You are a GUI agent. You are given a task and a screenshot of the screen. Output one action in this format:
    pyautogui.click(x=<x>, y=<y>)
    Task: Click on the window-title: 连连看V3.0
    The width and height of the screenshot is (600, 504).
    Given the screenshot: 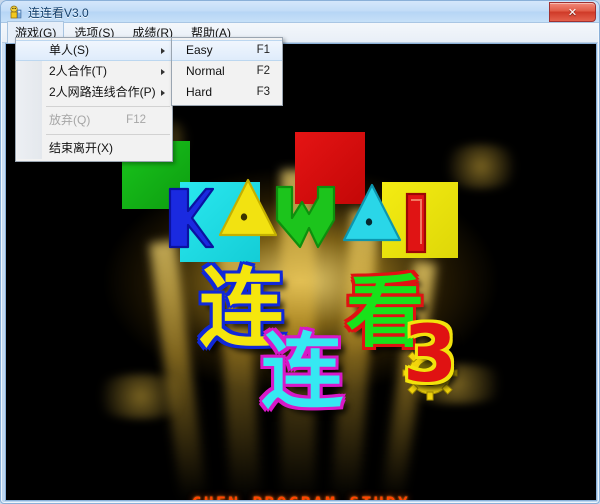 What is the action you would take?
    pyautogui.click(x=58, y=13)
    